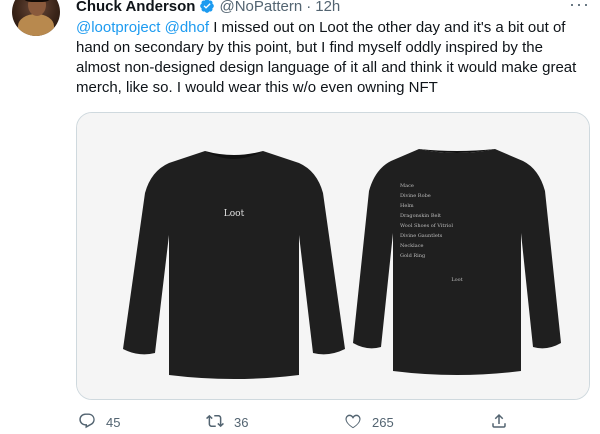  I want to click on back-item-3: Helm, so click(407, 206).